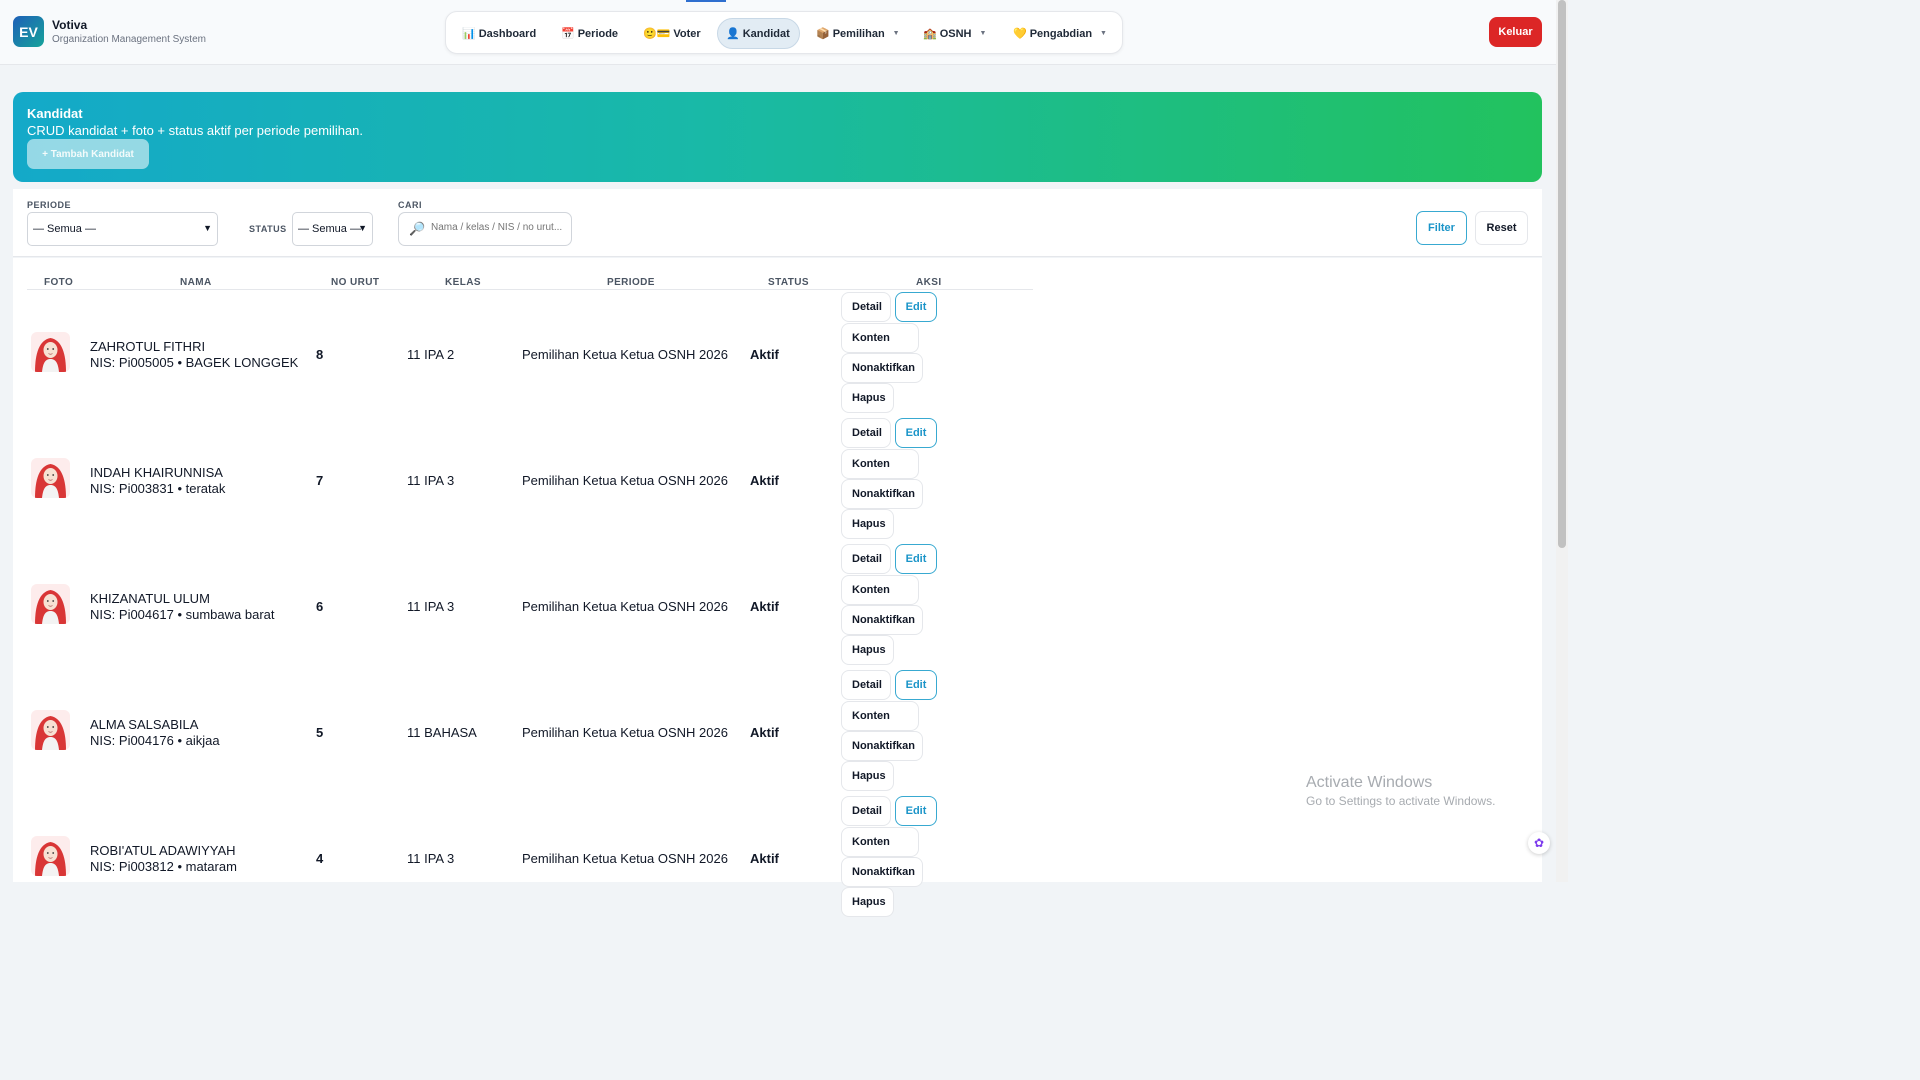 The height and width of the screenshot is (1080, 1920). What do you see at coordinates (320, 732) in the screenshot?
I see `candidate-no-urut: 5` at bounding box center [320, 732].